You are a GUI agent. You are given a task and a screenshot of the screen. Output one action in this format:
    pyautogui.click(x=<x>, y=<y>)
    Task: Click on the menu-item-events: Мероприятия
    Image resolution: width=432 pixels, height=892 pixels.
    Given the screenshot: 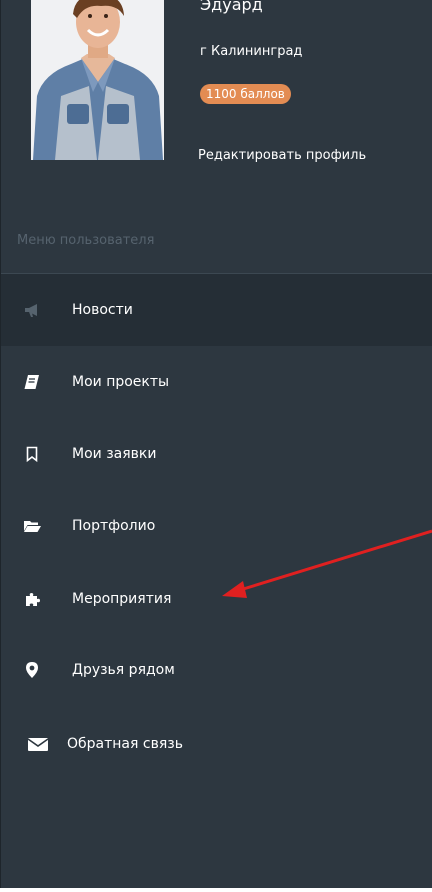 What is the action you would take?
    pyautogui.click(x=216, y=599)
    